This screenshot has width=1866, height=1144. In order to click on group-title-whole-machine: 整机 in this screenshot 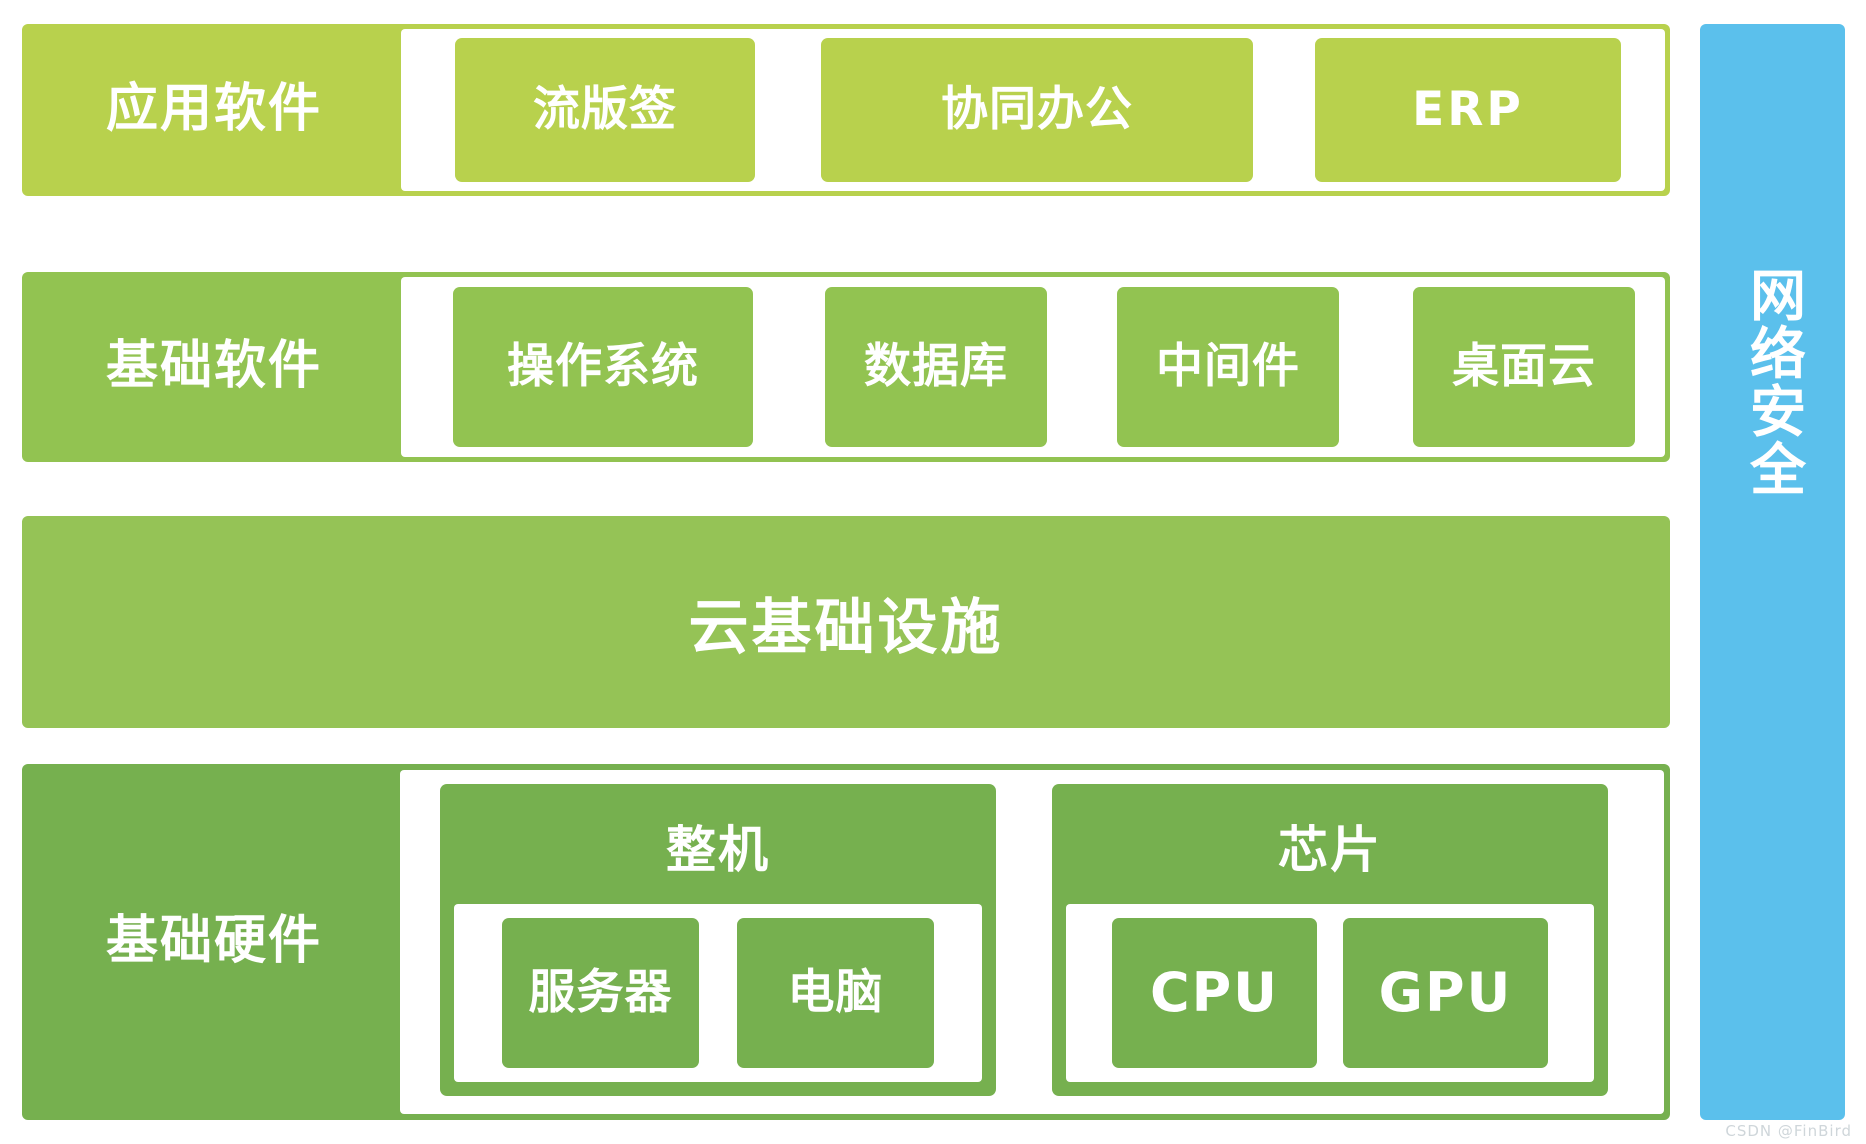, I will do `click(718, 850)`.